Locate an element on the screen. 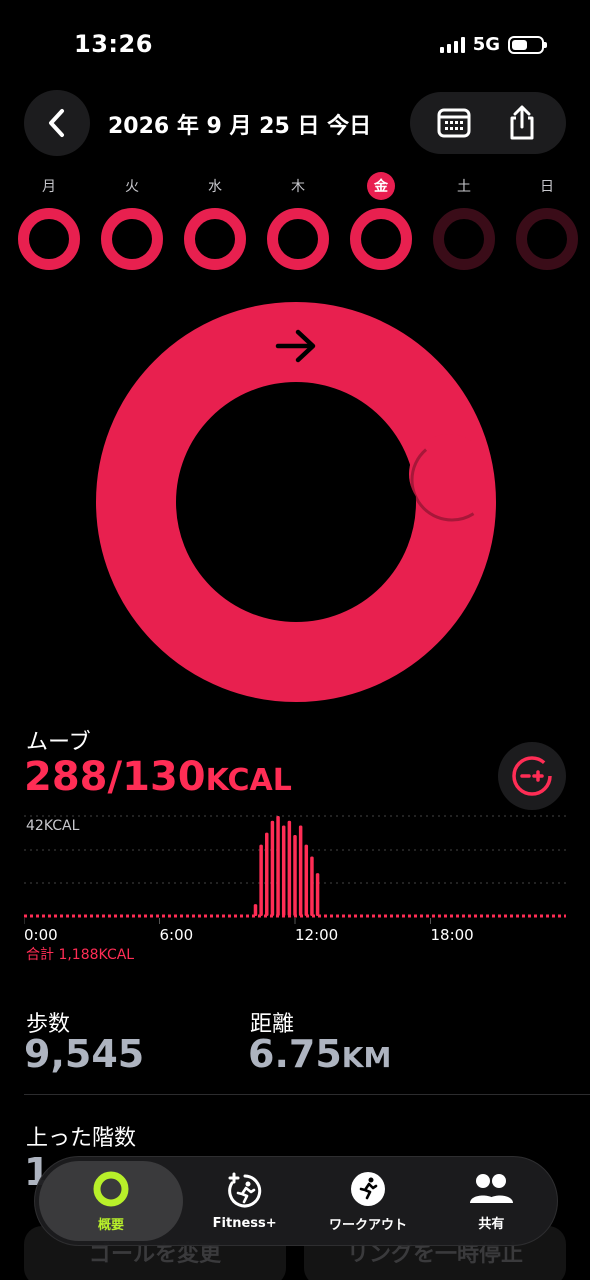 The image size is (590, 1280). distance-number: 6.75 is located at coordinates (295, 1054).